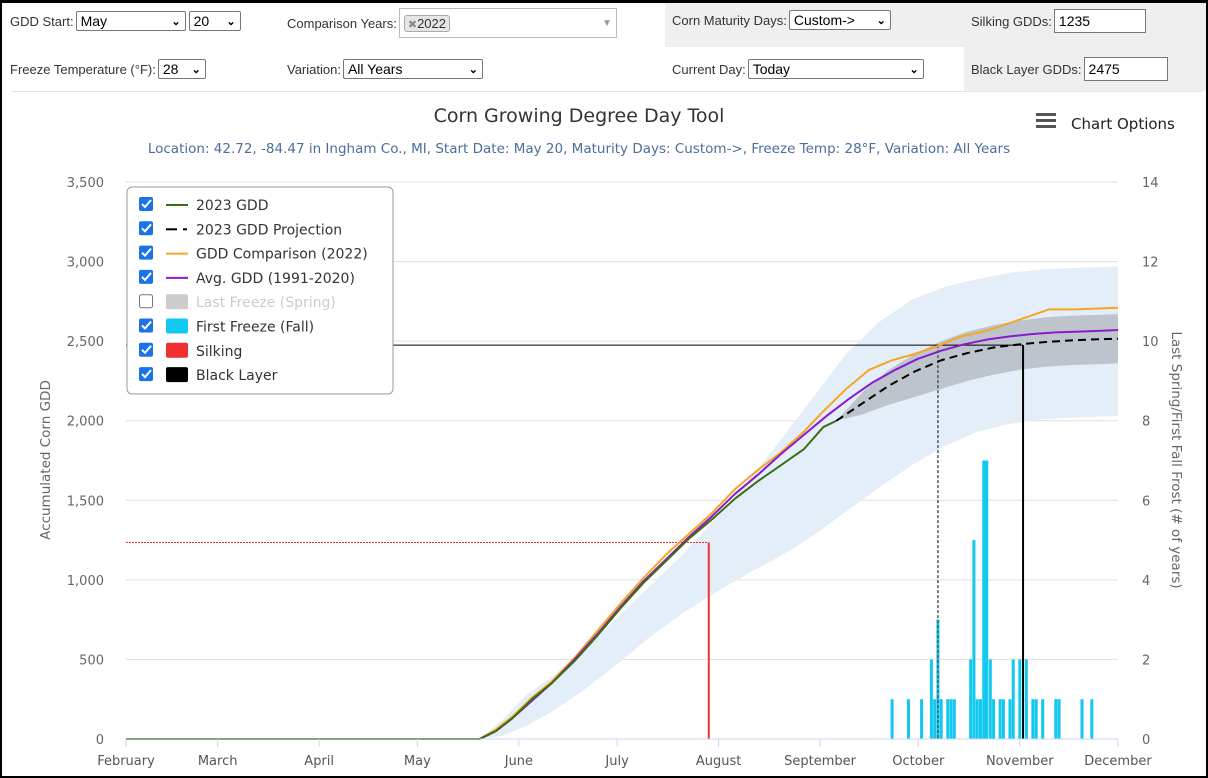 The height and width of the screenshot is (778, 1208). Describe the element at coordinates (85, 263) in the screenshot. I see `y-tick-label: 3,000` at that location.